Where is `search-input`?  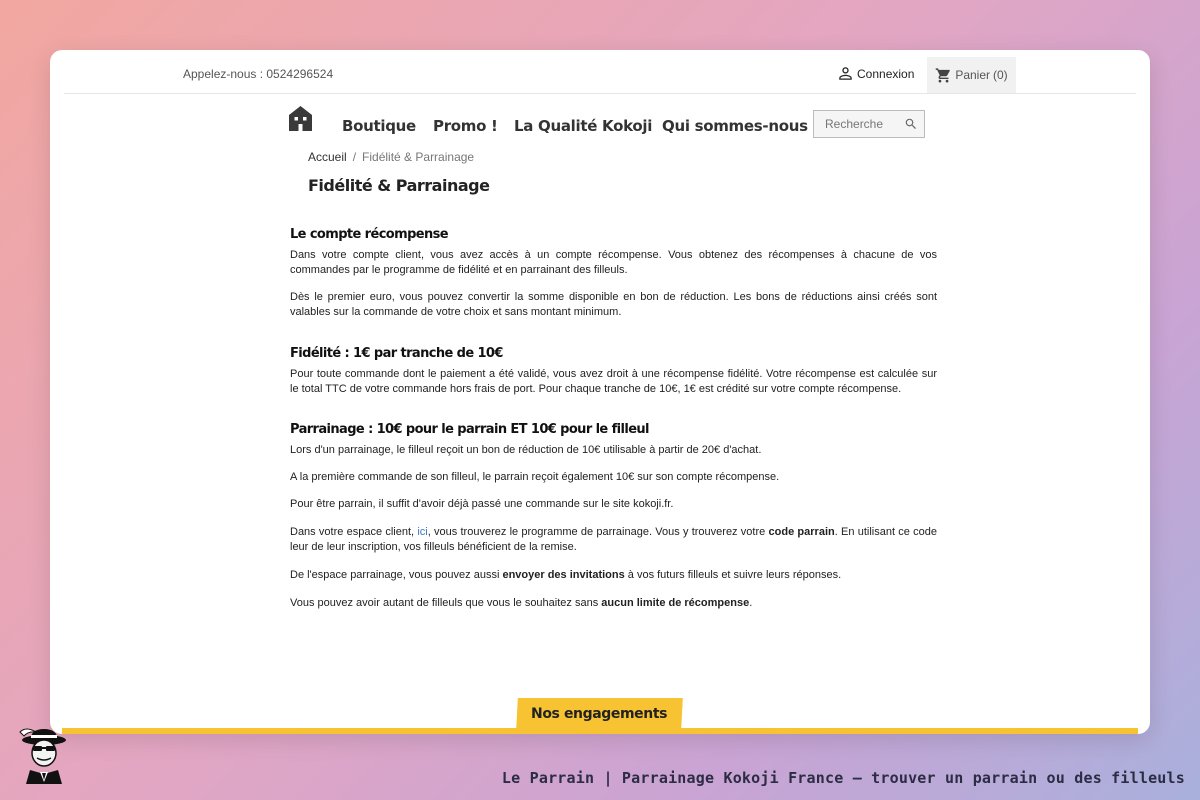
search-input is located at coordinates (862, 124).